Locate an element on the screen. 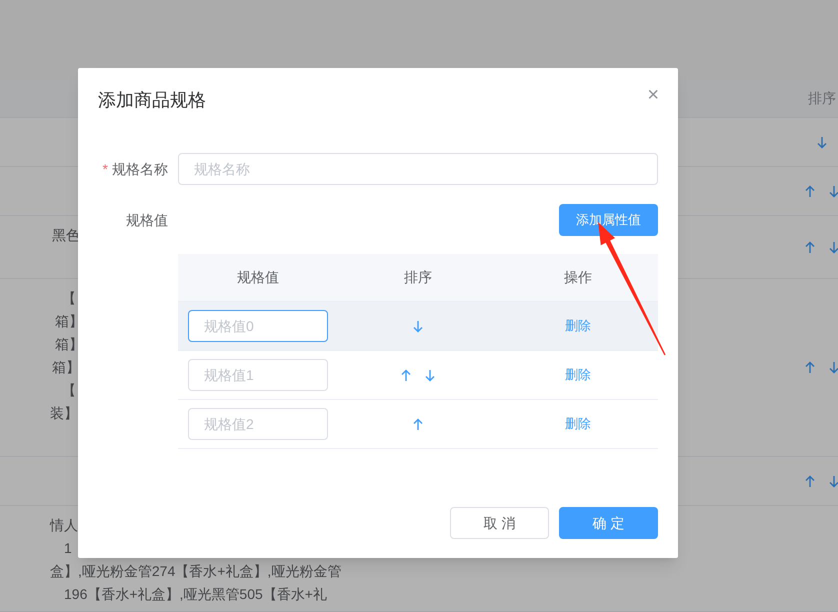 This screenshot has height=612, width=838. name-input: 规格名称 is located at coordinates (418, 169).